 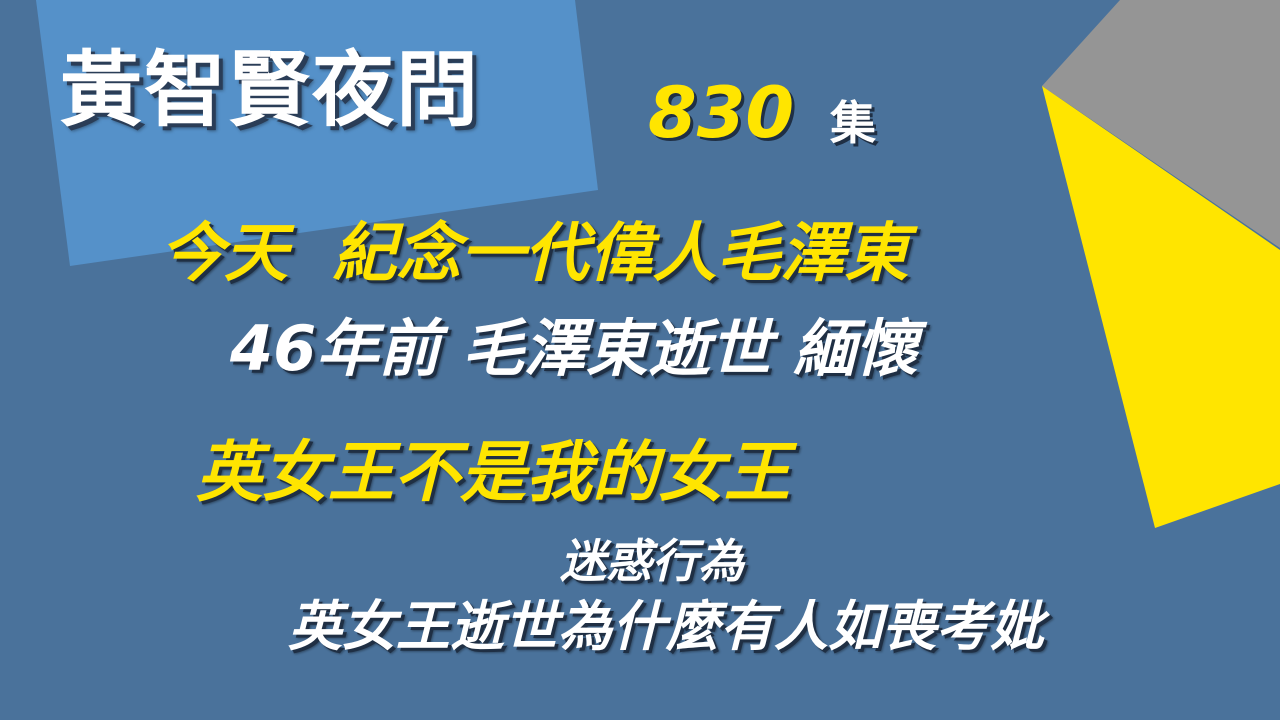 I want to click on headline-not-my-queen: 英女王不是我的女王, so click(x=493, y=472).